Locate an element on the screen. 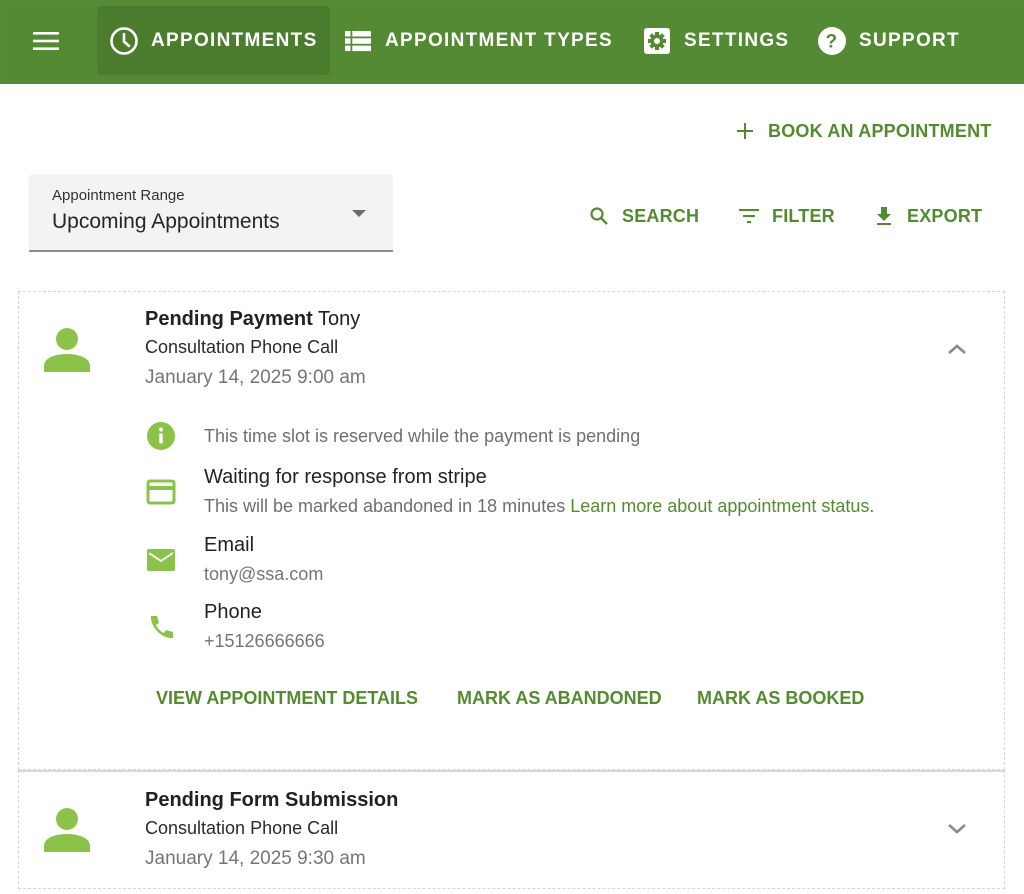  appointment-title: Pending Payment Tony is located at coordinates (252, 319).